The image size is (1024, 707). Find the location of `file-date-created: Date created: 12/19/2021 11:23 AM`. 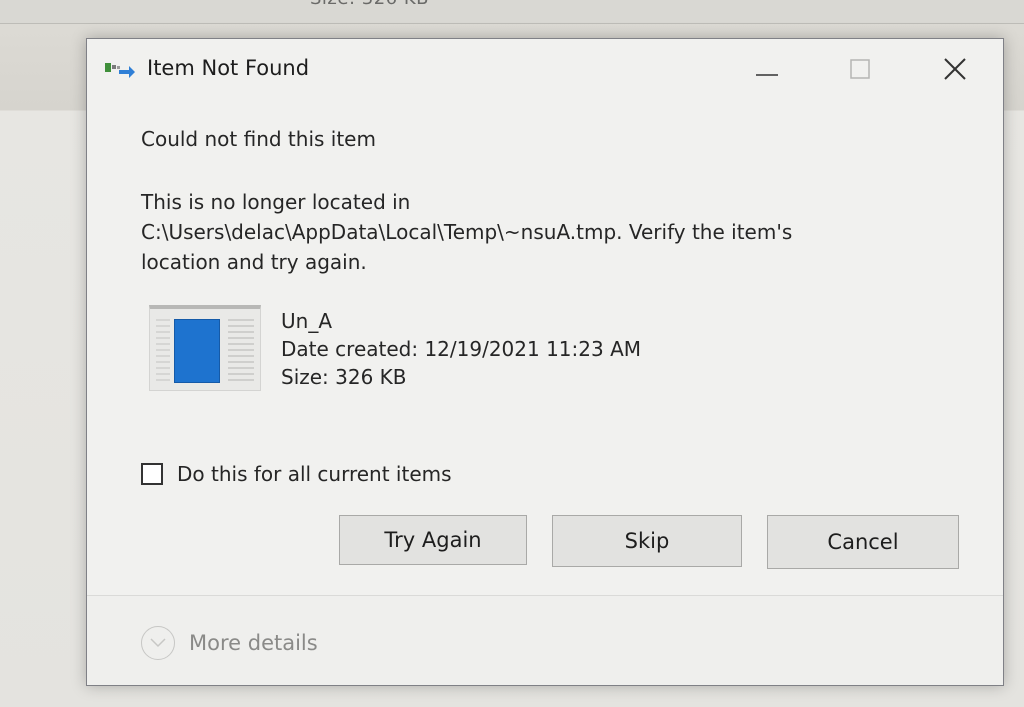

file-date-created: Date created: 12/19/2021 11:23 AM is located at coordinates (461, 349).